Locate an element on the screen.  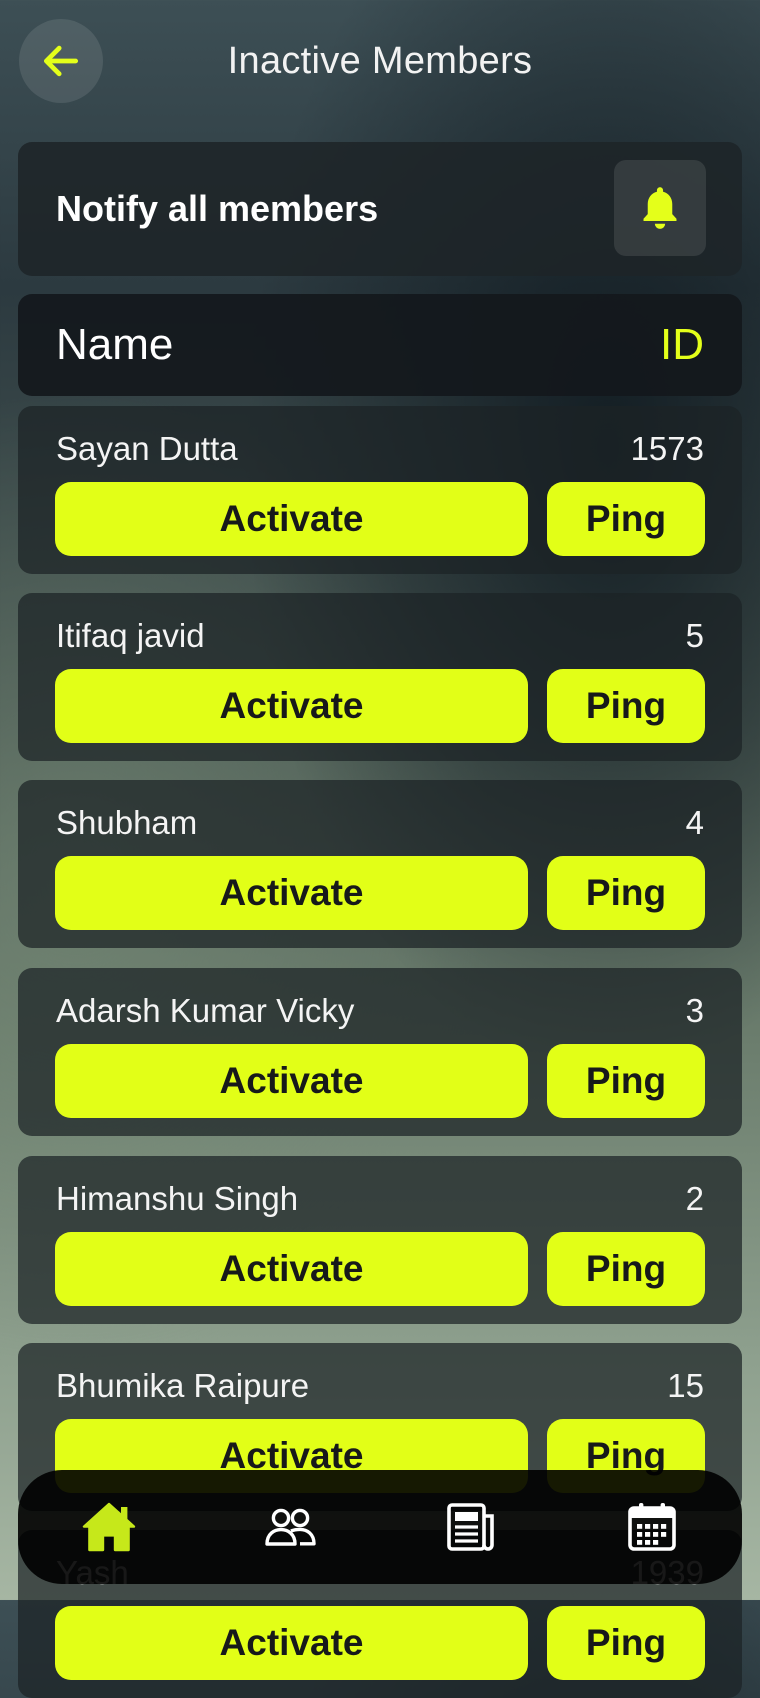
notify-all-button is located at coordinates (660, 208).